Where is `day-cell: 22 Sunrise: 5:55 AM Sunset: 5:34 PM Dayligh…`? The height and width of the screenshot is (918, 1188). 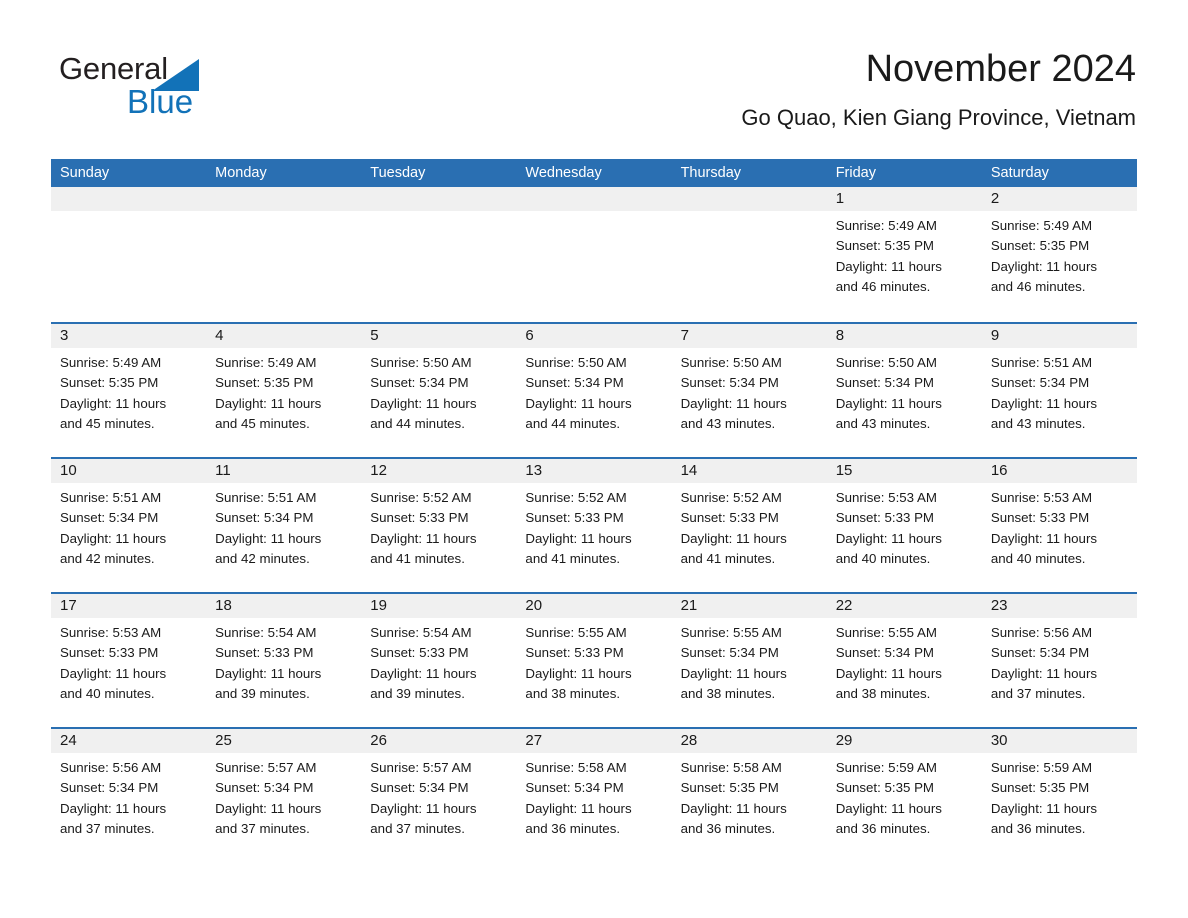
day-cell: 22 Sunrise: 5:55 AM Sunset: 5:34 PM Dayligh… is located at coordinates (904, 660).